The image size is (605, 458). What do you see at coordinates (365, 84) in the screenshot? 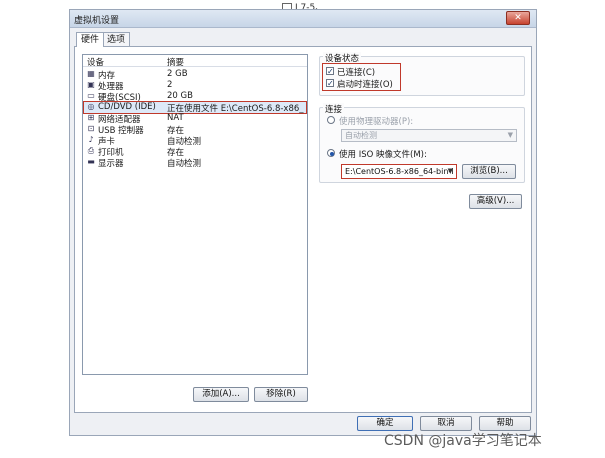
I see `connect-on-power-label: 启动时连接(O)` at bounding box center [365, 84].